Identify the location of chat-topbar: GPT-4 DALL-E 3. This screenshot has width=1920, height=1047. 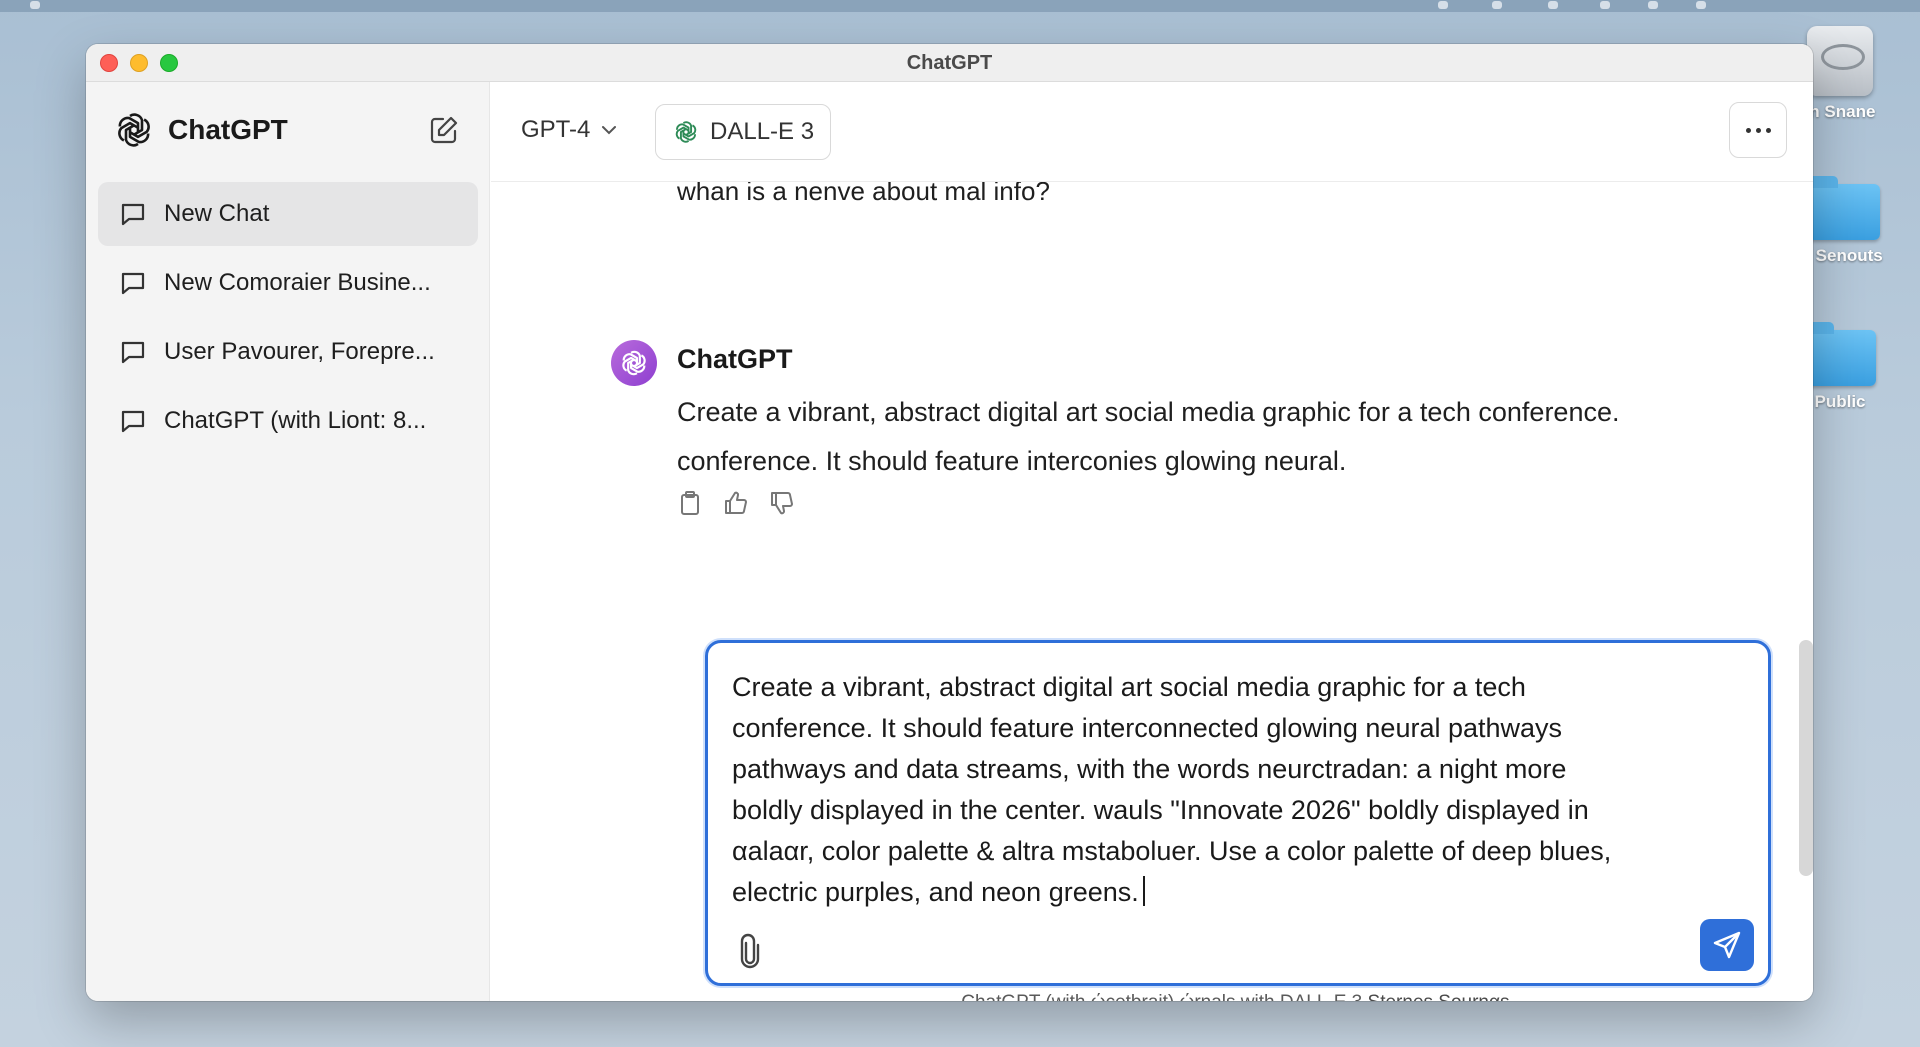
(1152, 132).